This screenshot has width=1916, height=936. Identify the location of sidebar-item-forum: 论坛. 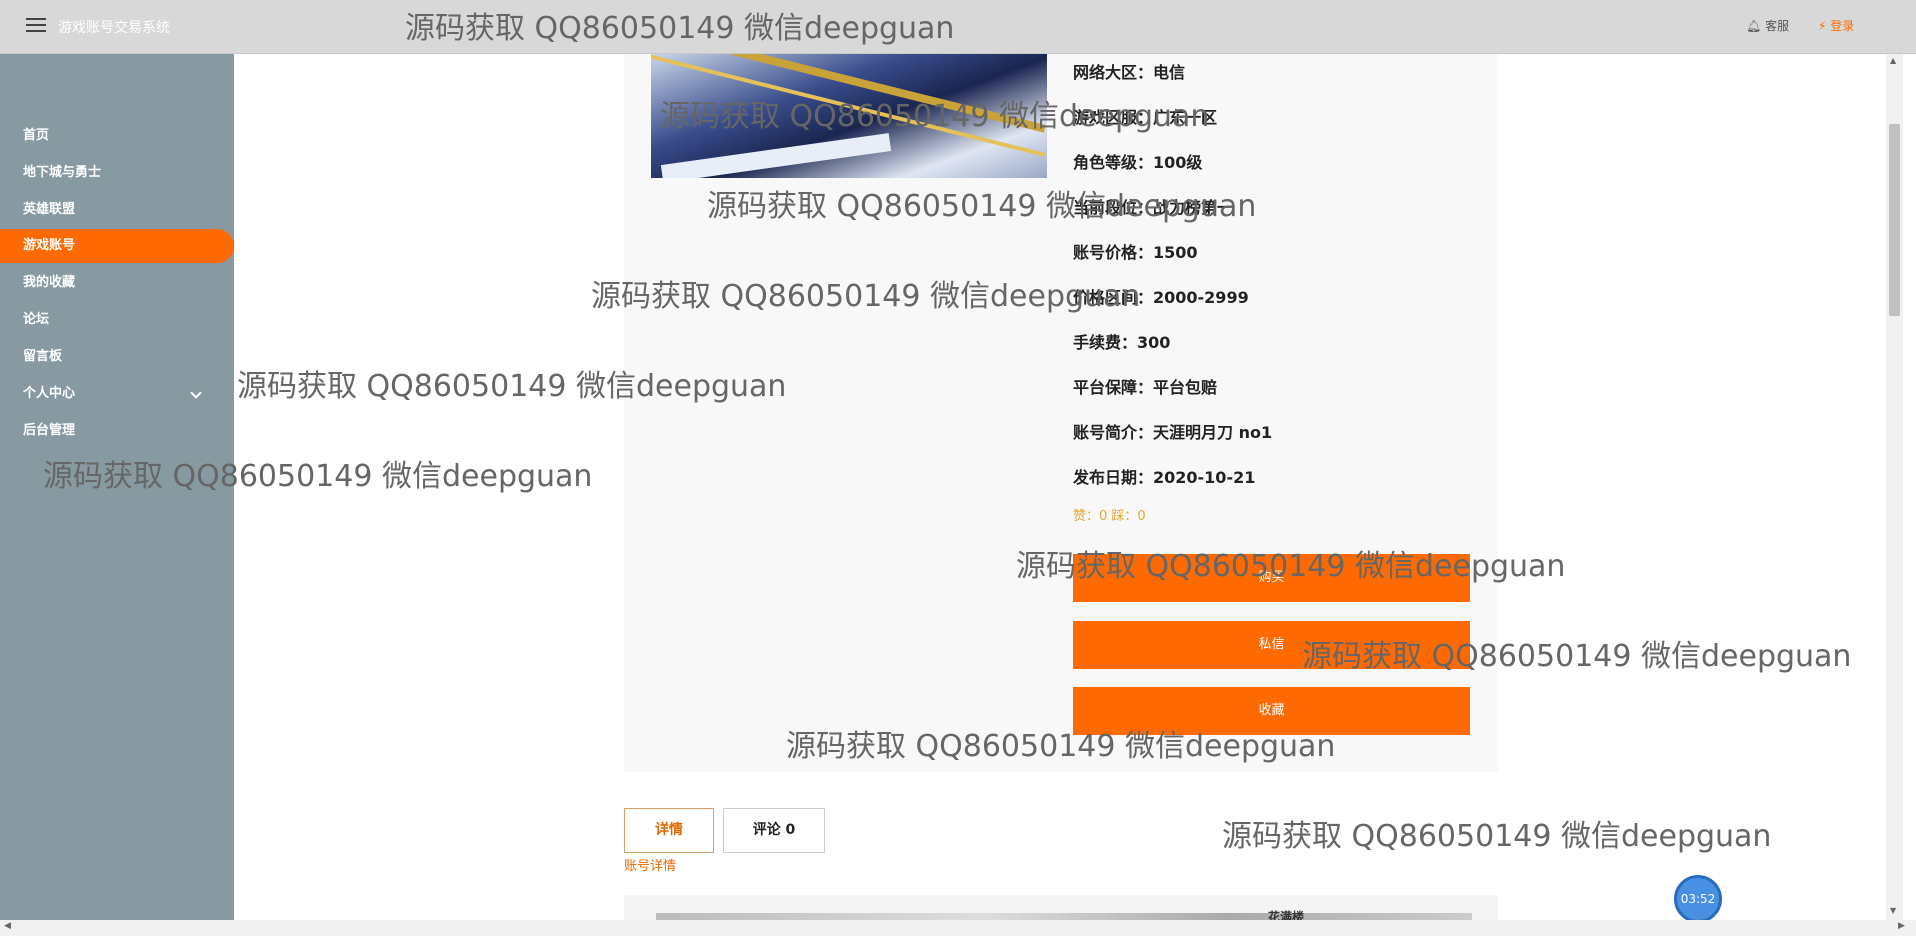
(117, 320).